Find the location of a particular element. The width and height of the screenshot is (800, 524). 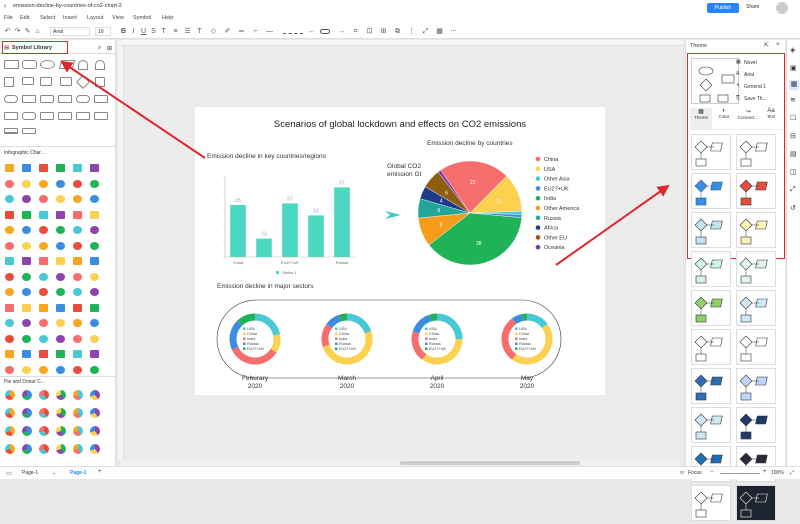

step-symbol is located at coordinates (47, 99).